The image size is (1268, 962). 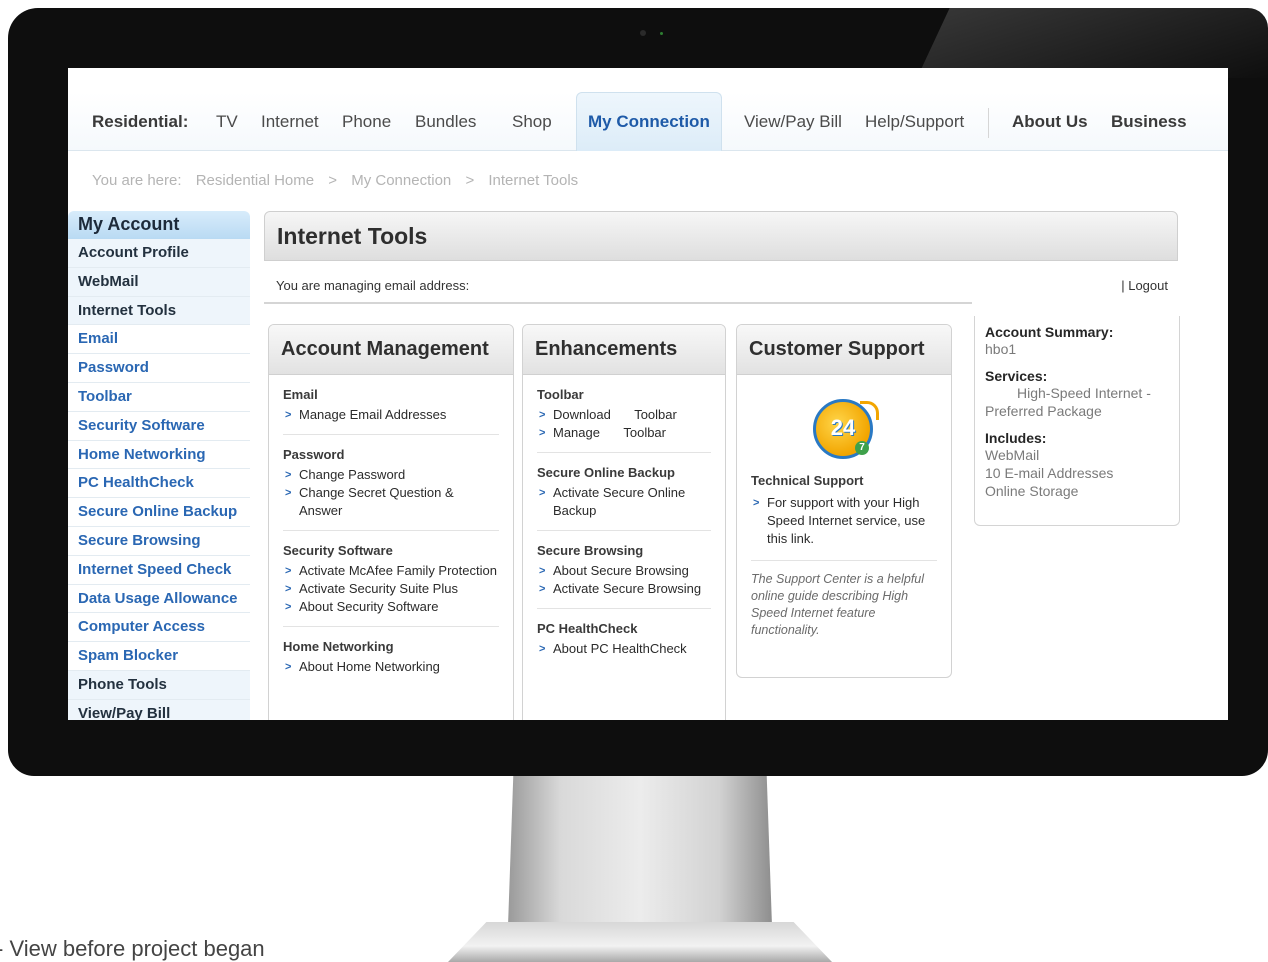 What do you see at coordinates (532, 122) in the screenshot?
I see `nav-shop: Shop` at bounding box center [532, 122].